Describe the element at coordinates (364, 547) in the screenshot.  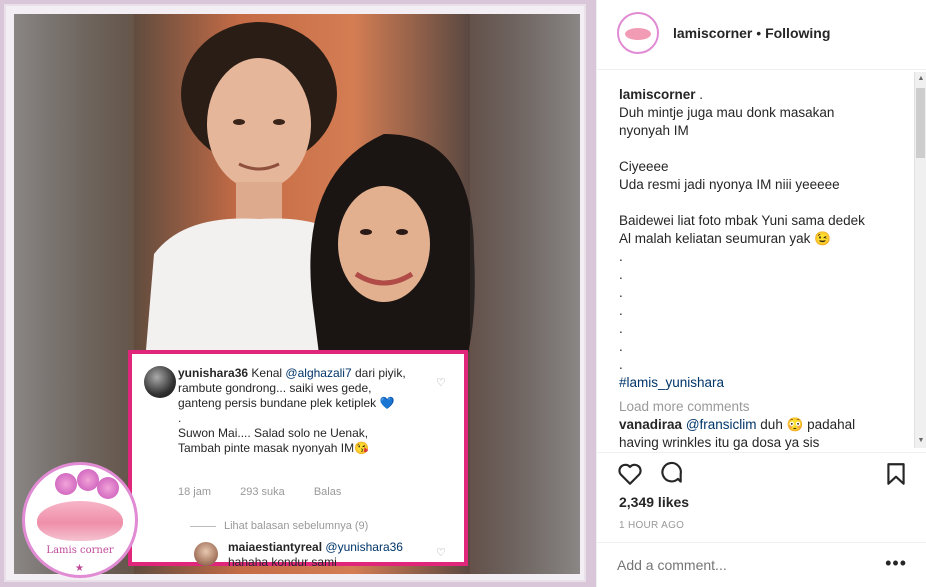
I see `reply-mention: @yunishara36` at that location.